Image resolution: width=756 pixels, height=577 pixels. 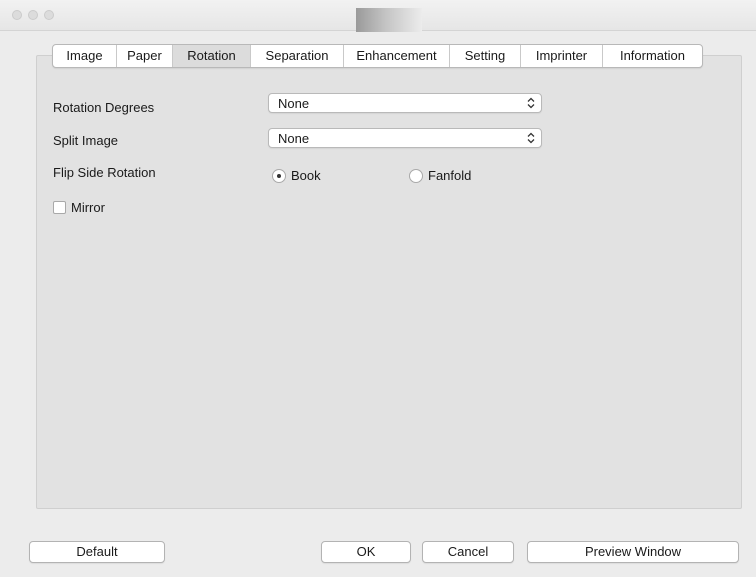 What do you see at coordinates (306, 175) in the screenshot?
I see `radio-book-label: Book` at bounding box center [306, 175].